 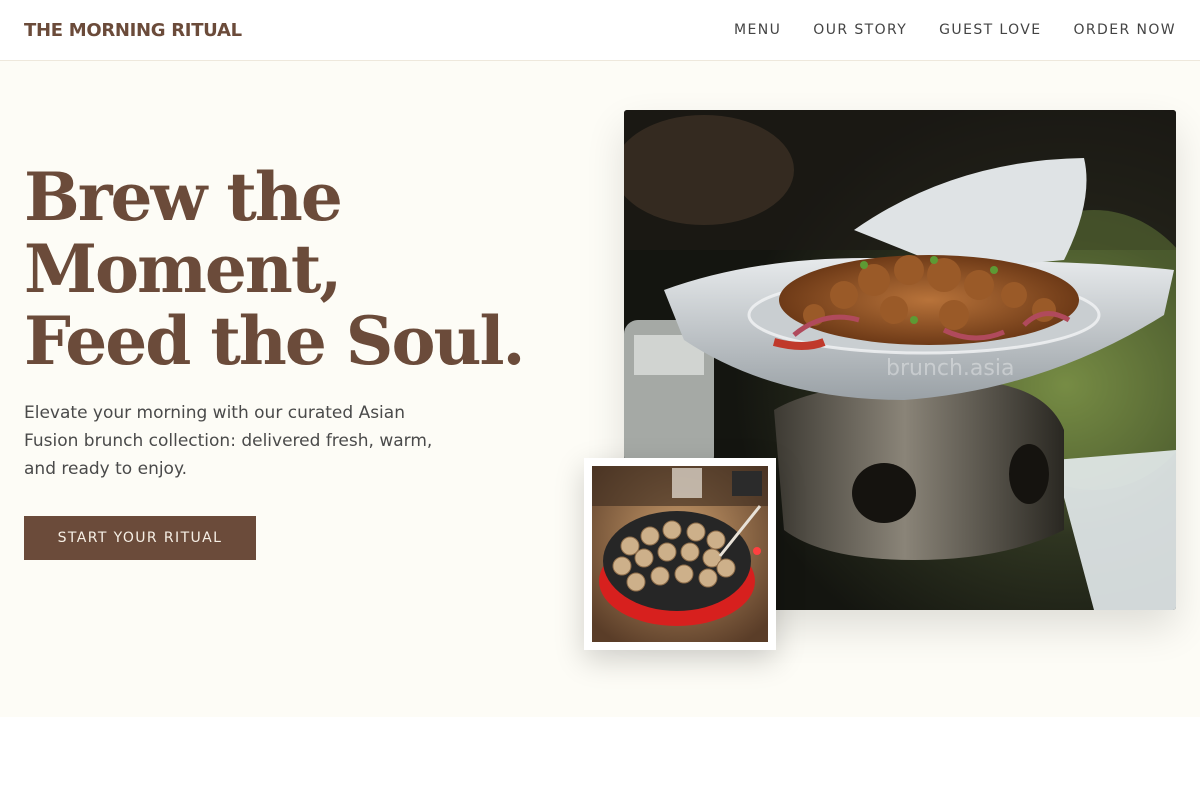 I want to click on takoyaki-photo-frame, so click(x=680, y=554).